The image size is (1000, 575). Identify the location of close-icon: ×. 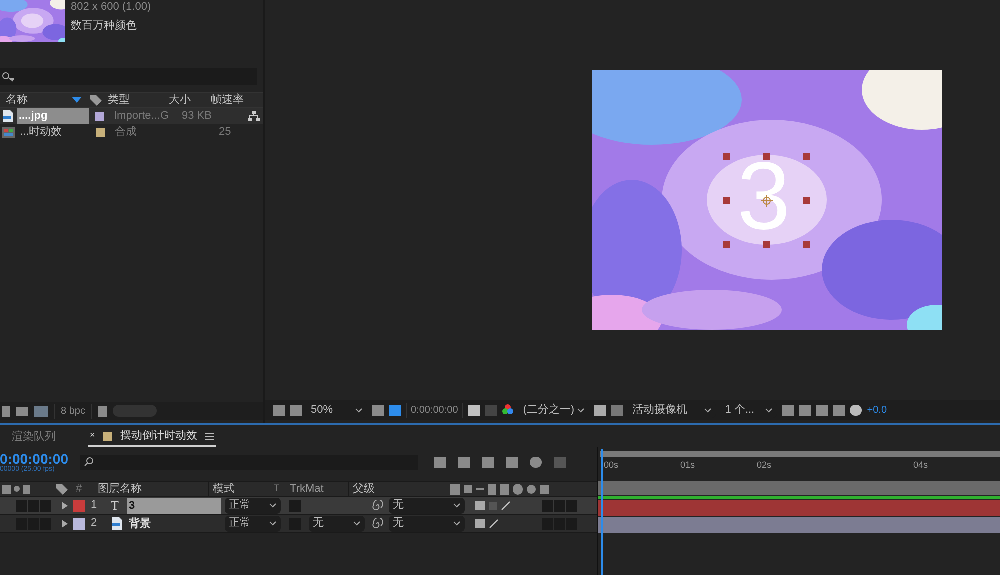
(93, 436).